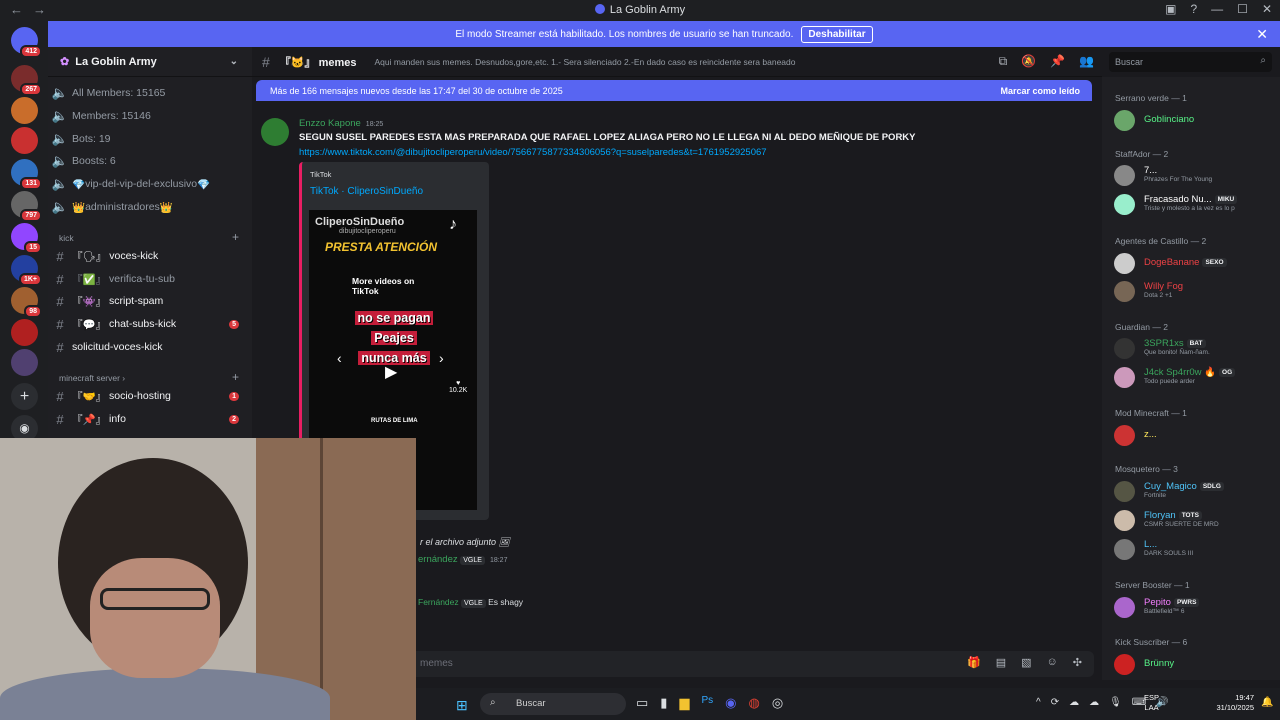  What do you see at coordinates (458, 387) in the screenshot?
I see `like-count: ♥ 10.2K` at bounding box center [458, 387].